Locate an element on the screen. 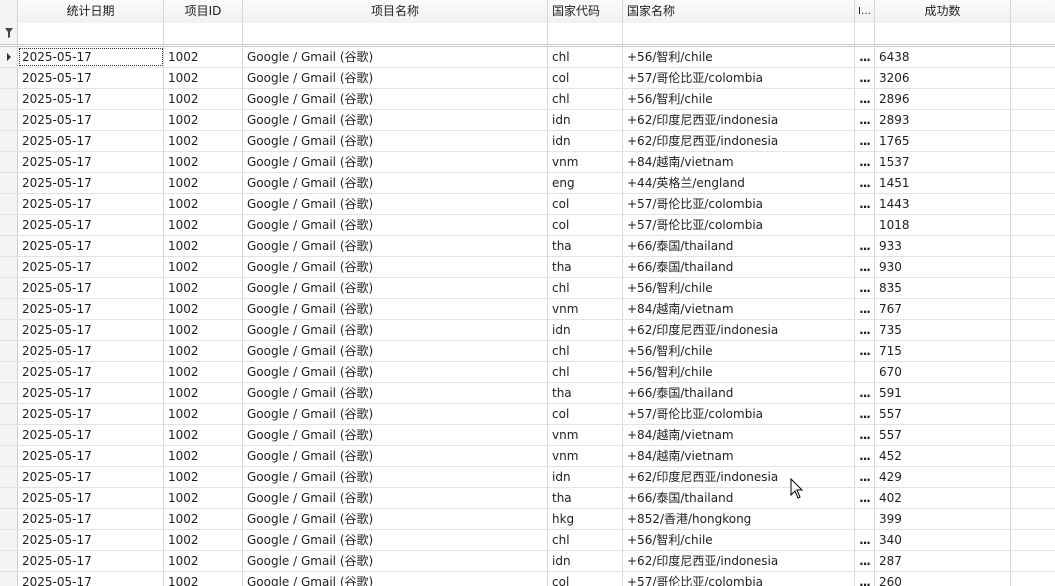  cell-success-count: 670 is located at coordinates (943, 372).